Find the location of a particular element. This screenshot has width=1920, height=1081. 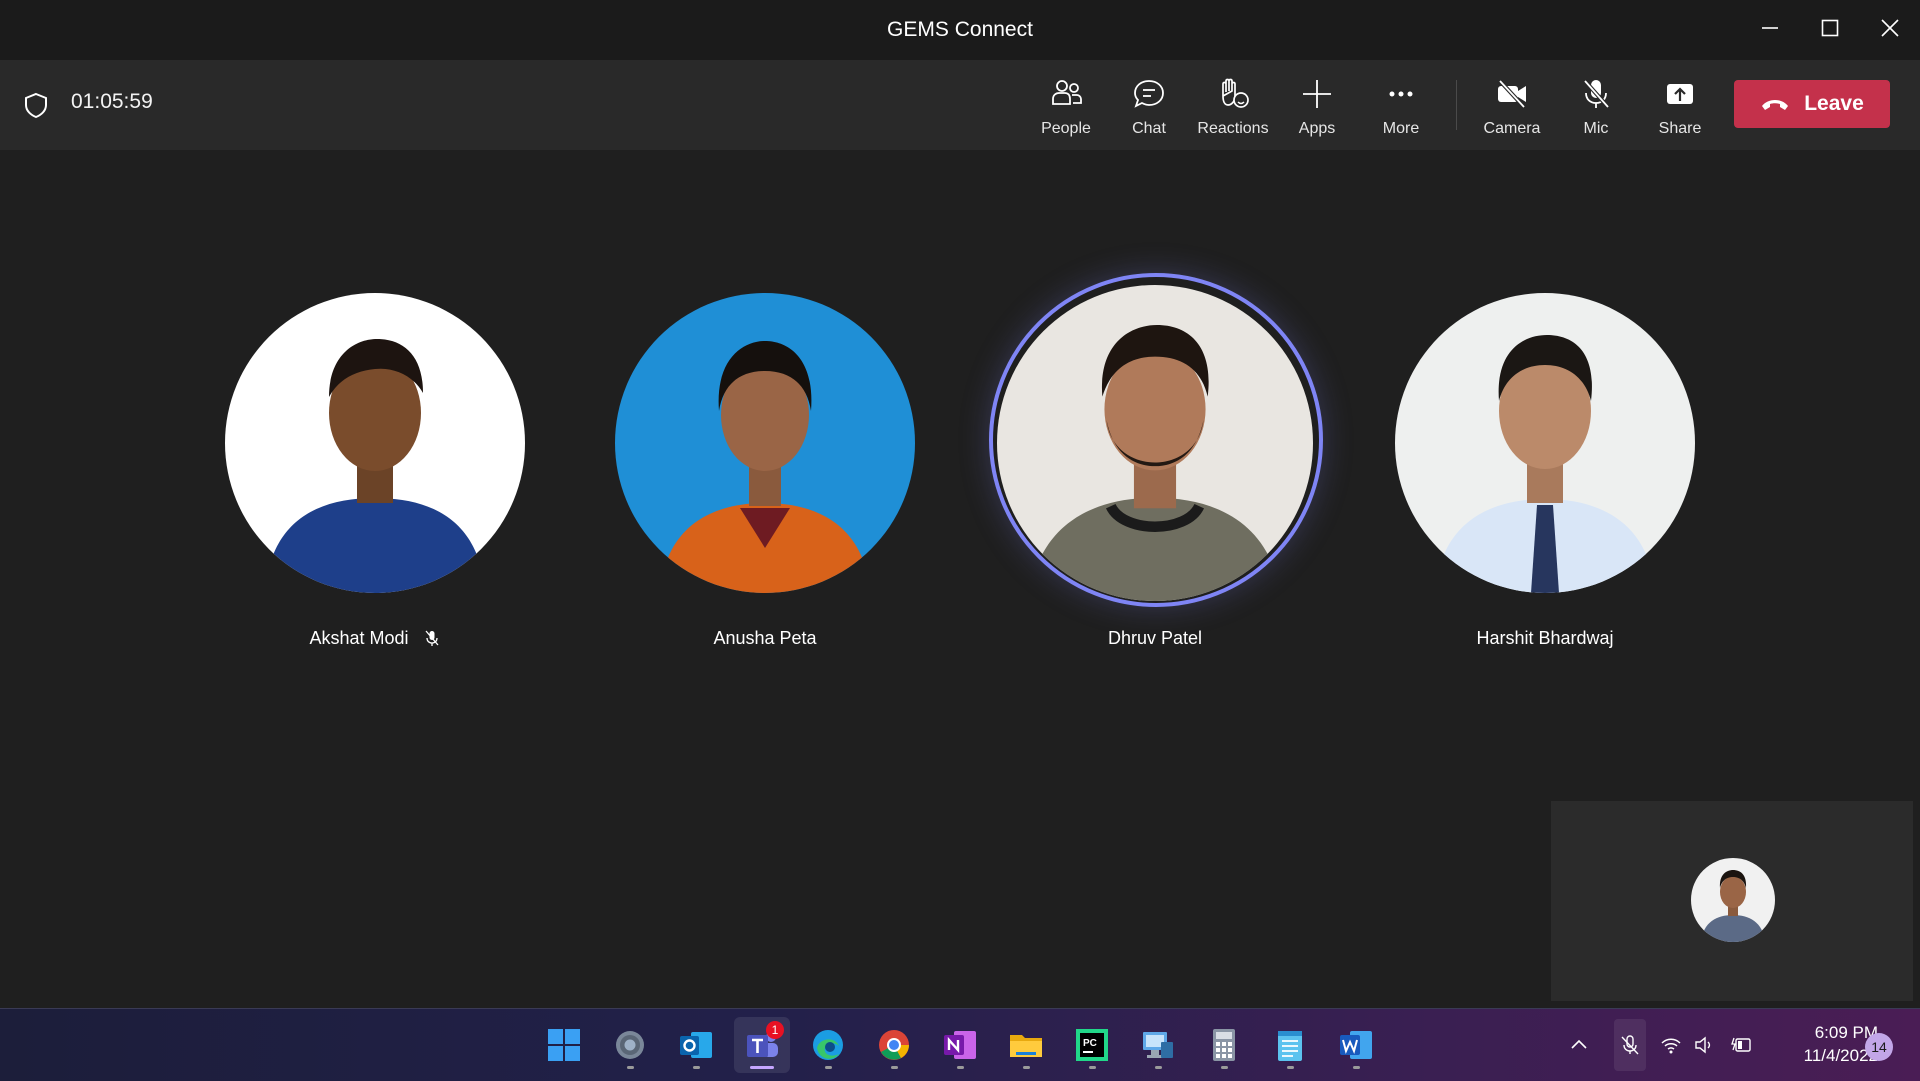

tray-volume is located at coordinates (1704, 1045).